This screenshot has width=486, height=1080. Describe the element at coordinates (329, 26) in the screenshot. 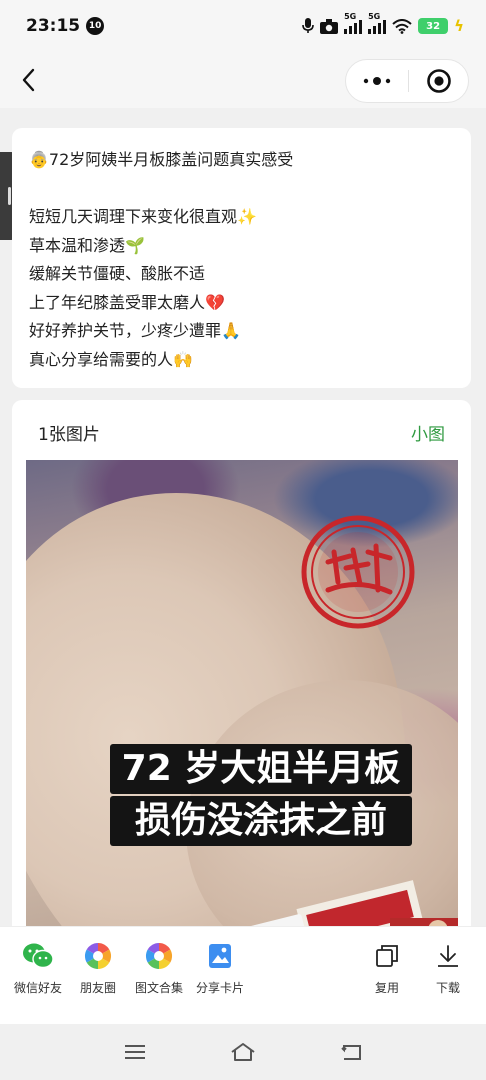

I see `camera-icon` at that location.